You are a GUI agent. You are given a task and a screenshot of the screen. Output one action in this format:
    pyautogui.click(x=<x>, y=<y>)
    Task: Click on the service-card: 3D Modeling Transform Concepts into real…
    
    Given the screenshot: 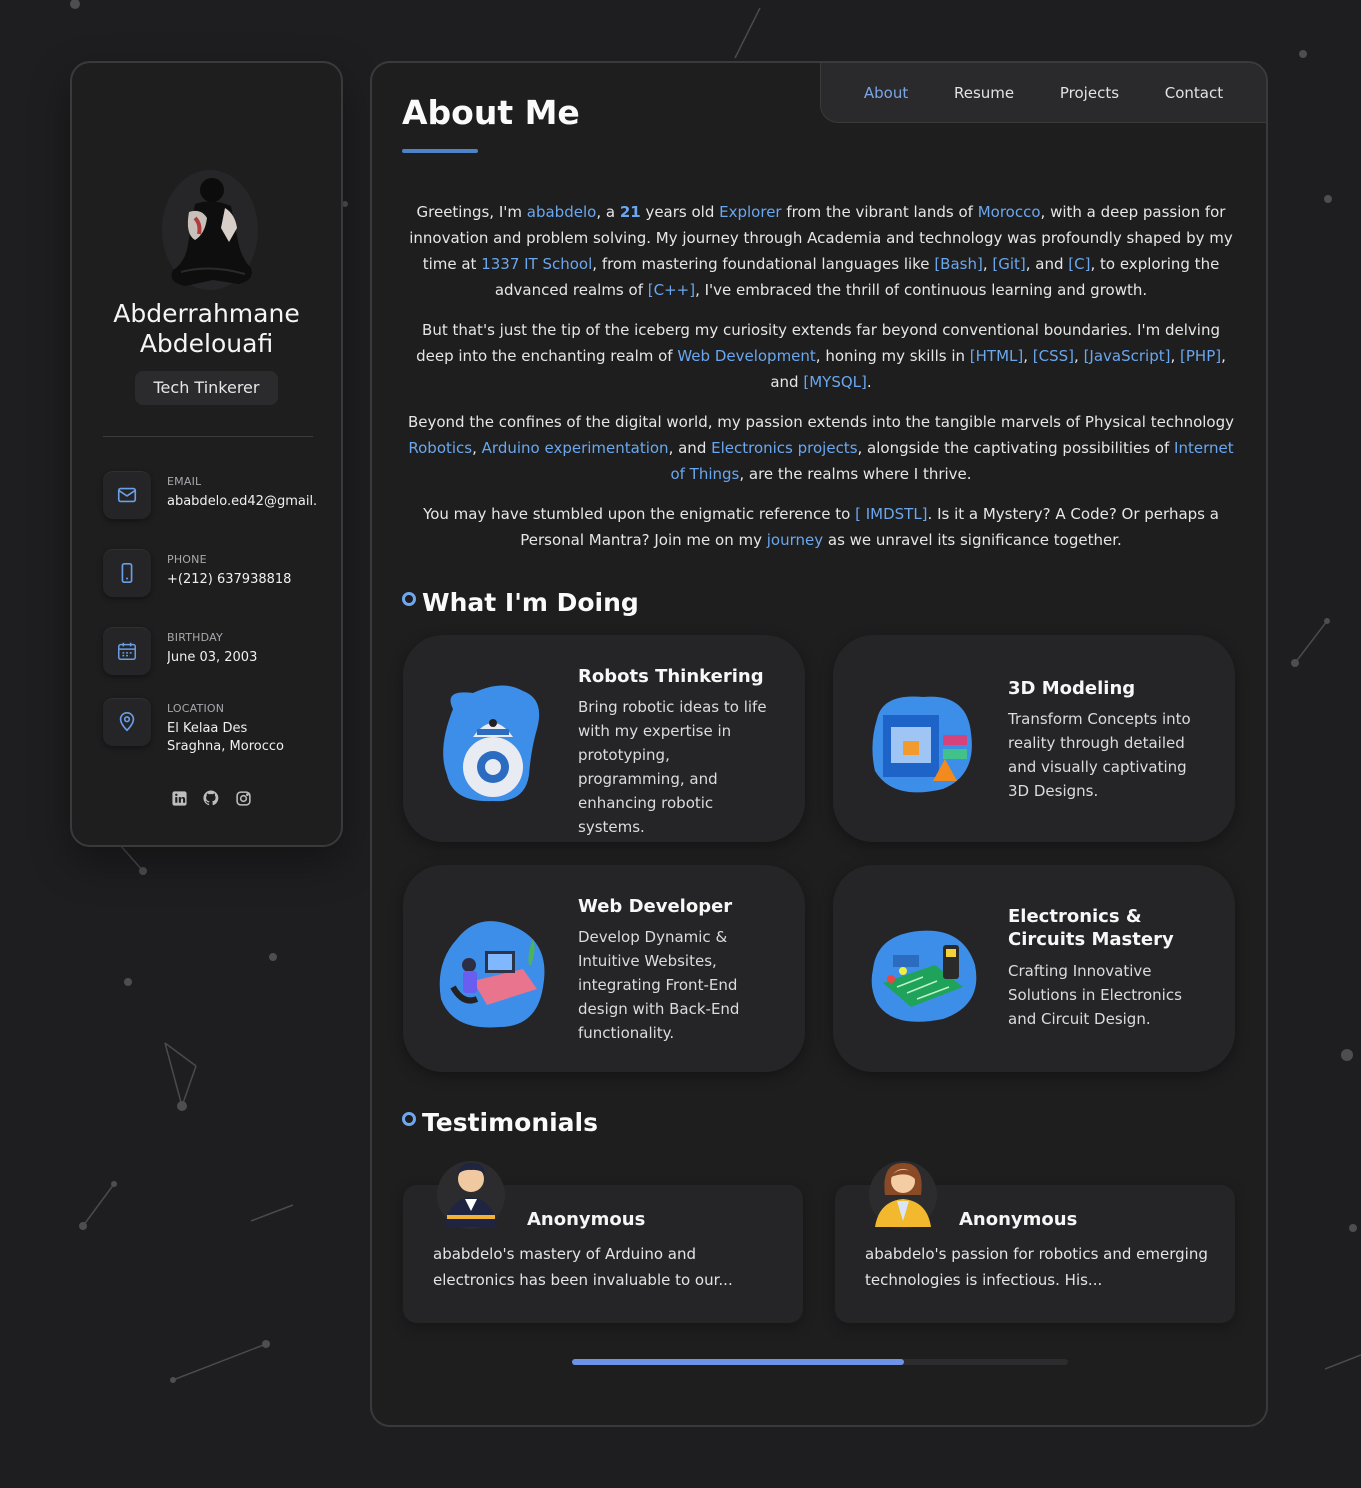 What is the action you would take?
    pyautogui.click(x=1034, y=738)
    